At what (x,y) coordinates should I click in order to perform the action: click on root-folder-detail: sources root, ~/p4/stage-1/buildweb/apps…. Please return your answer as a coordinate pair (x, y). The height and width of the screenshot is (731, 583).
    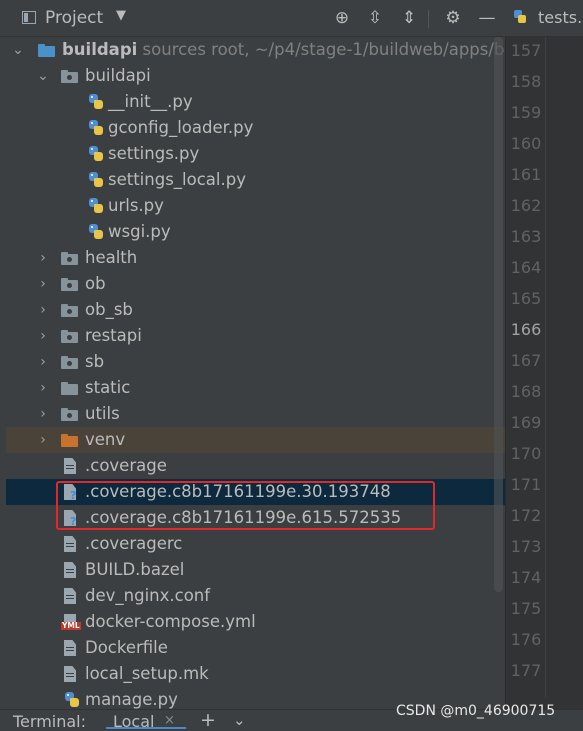
    Looking at the image, I should click on (323, 49).